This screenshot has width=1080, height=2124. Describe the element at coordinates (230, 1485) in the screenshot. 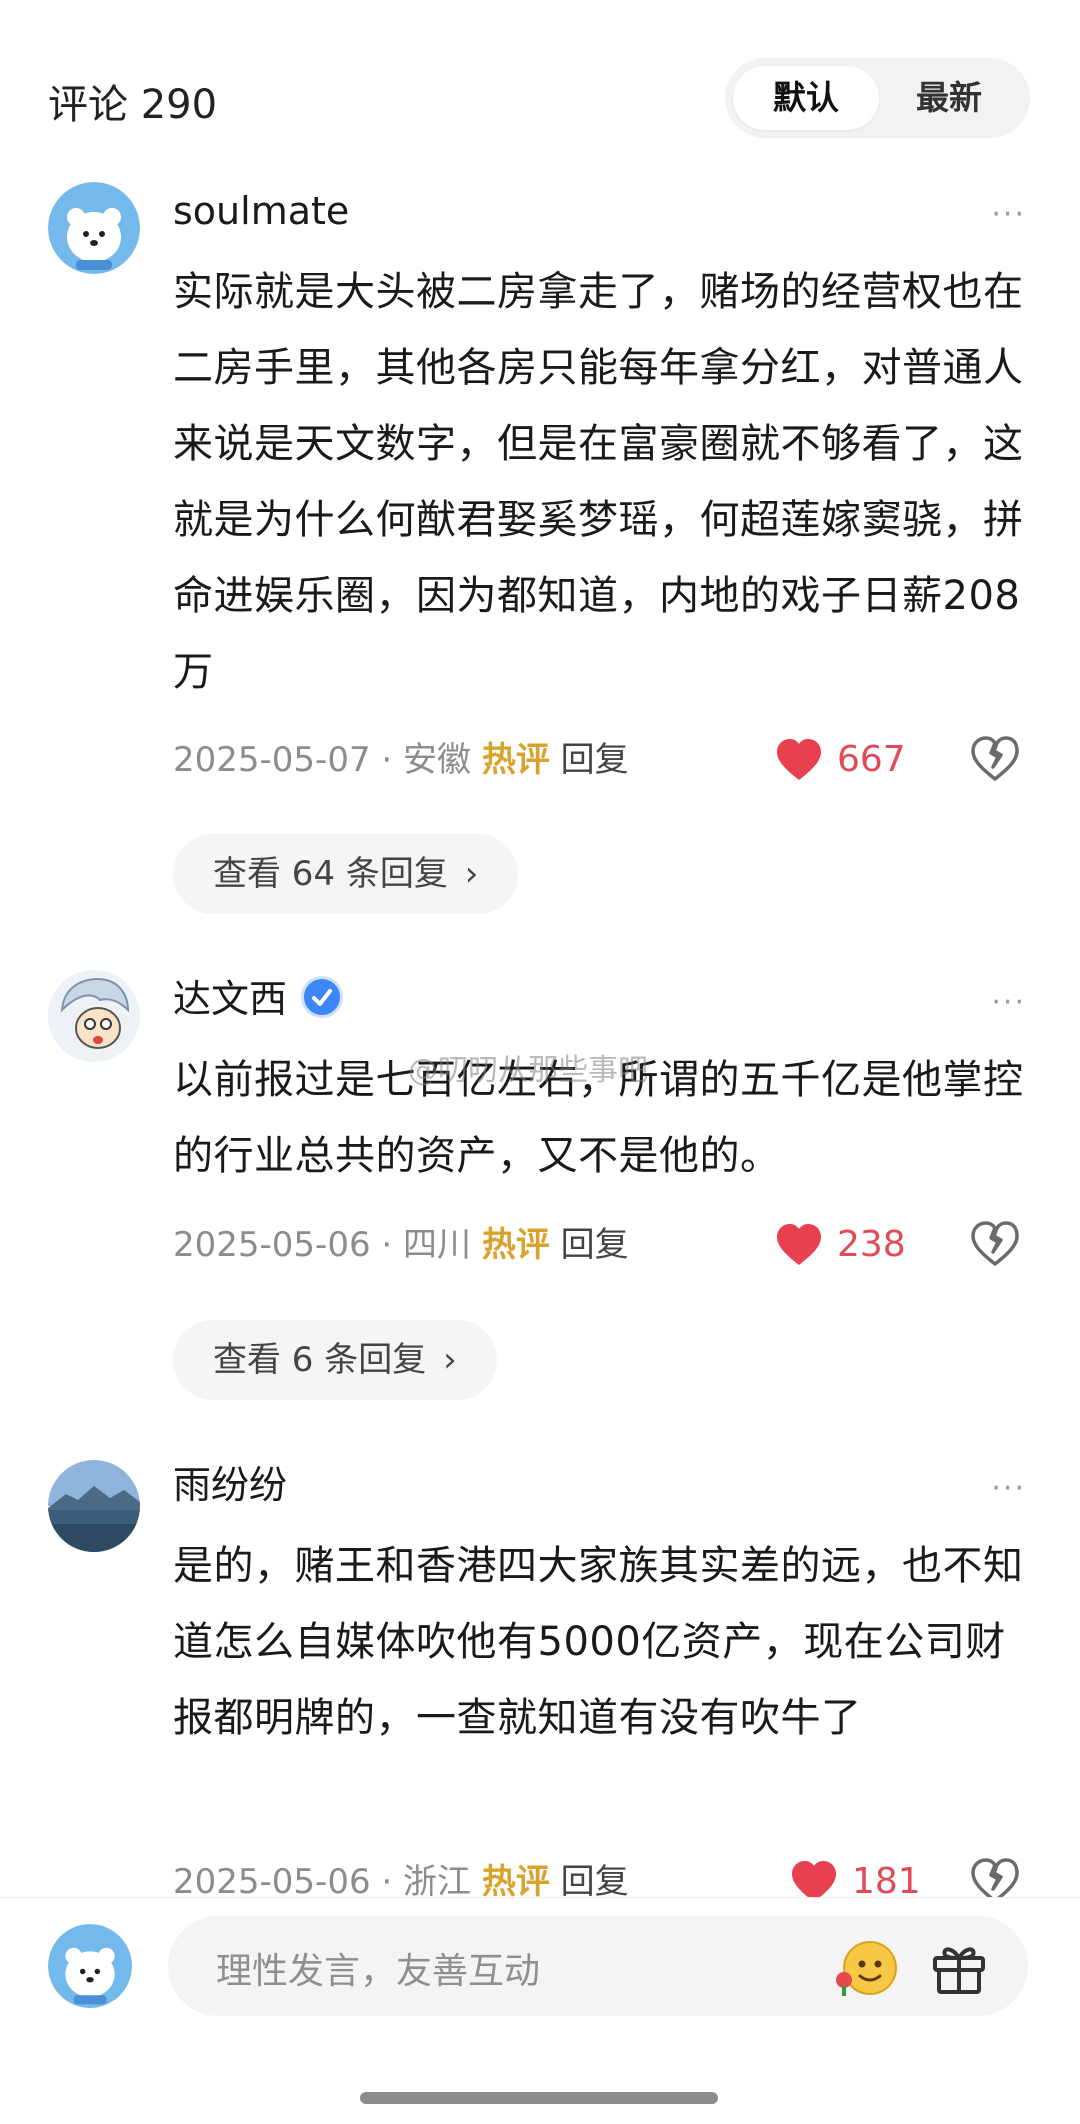

I see `comment-username: 雨纷纷` at that location.